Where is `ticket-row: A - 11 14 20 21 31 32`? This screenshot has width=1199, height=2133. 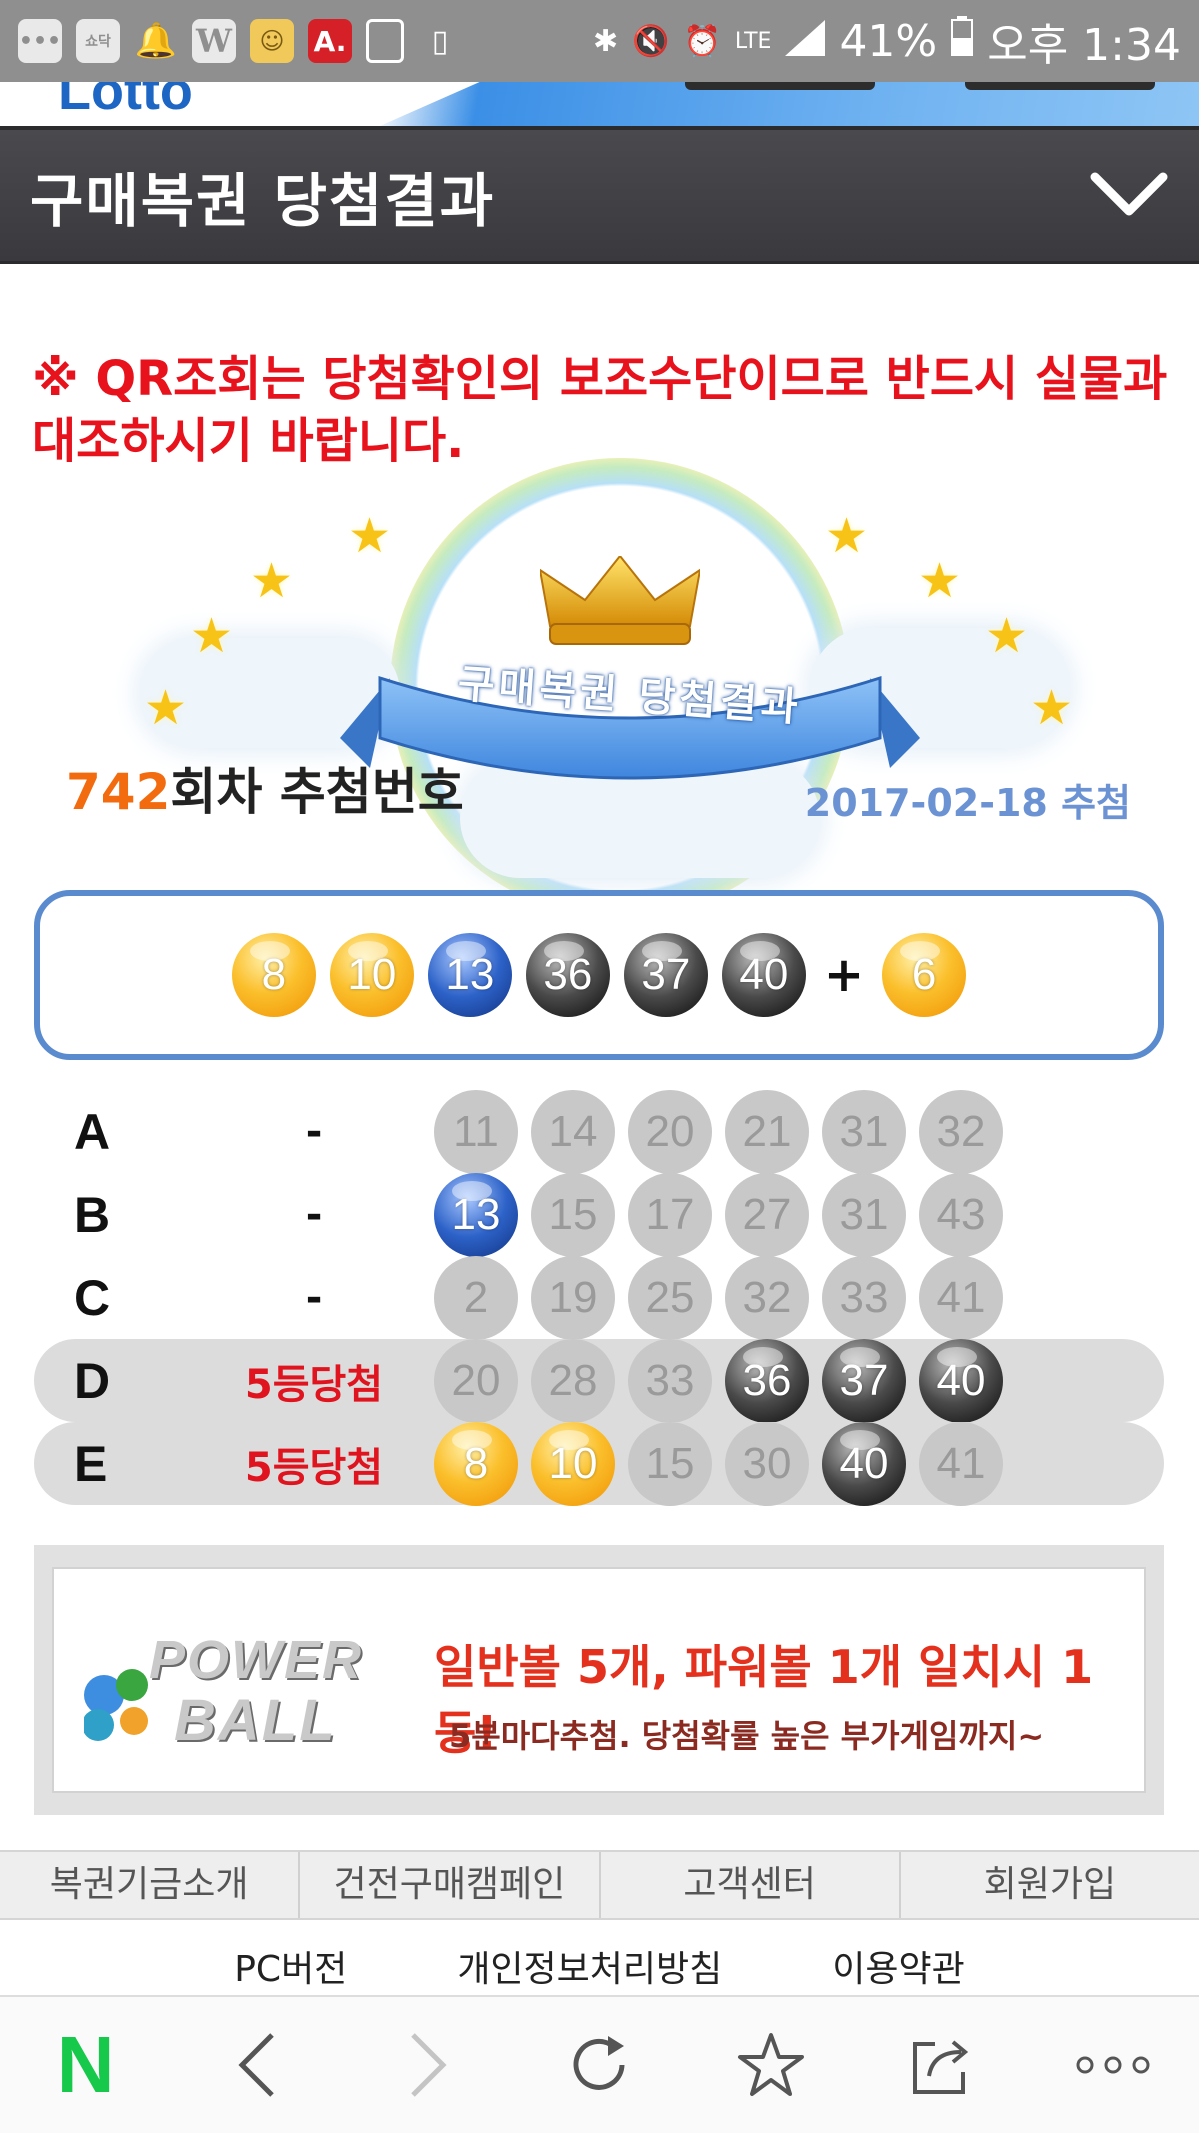 ticket-row: A - 11 14 20 21 31 32 is located at coordinates (599, 1131).